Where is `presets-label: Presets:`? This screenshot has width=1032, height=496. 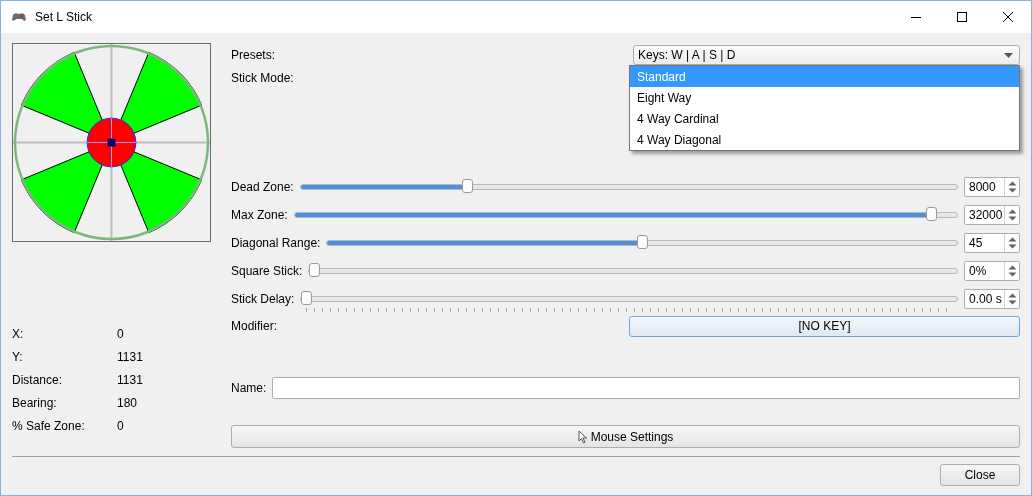 presets-label: Presets: is located at coordinates (253, 55).